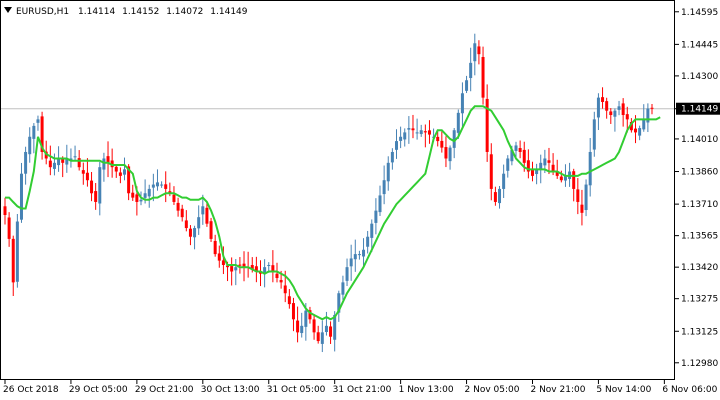 The height and width of the screenshot is (400, 720). I want to click on price-tick-label: 1.13860, so click(699, 173).